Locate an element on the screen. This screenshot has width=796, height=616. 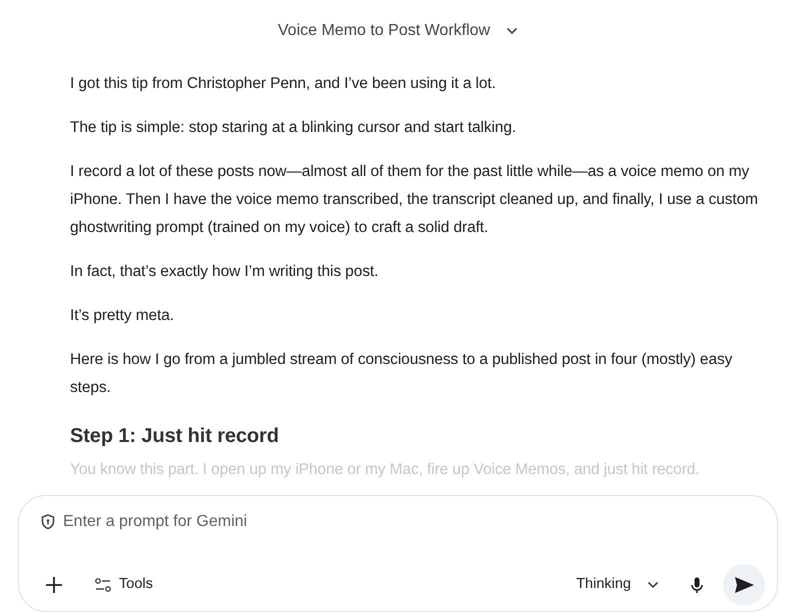
paragraph: Here is how I go from a jumbled stream of consciousness to a published post in four (mostly) easy steps. is located at coordinates (402, 374).